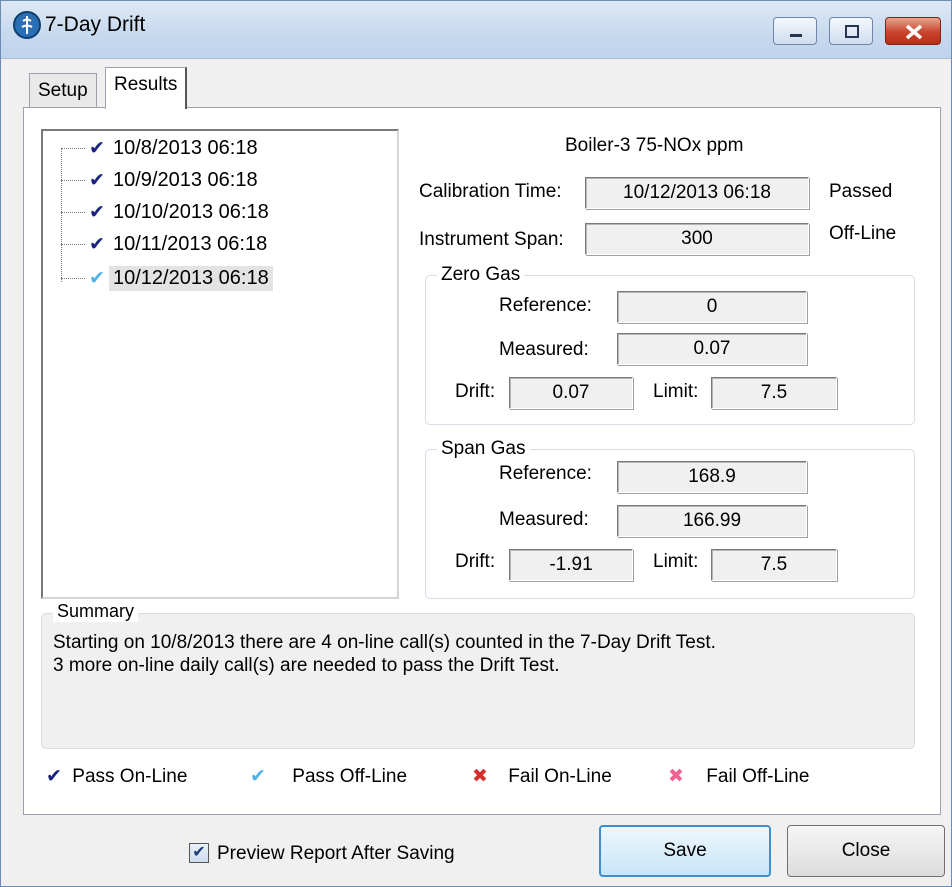 Image resolution: width=952 pixels, height=887 pixels. What do you see at coordinates (676, 561) in the screenshot?
I see `span-limit-label: Limit:` at bounding box center [676, 561].